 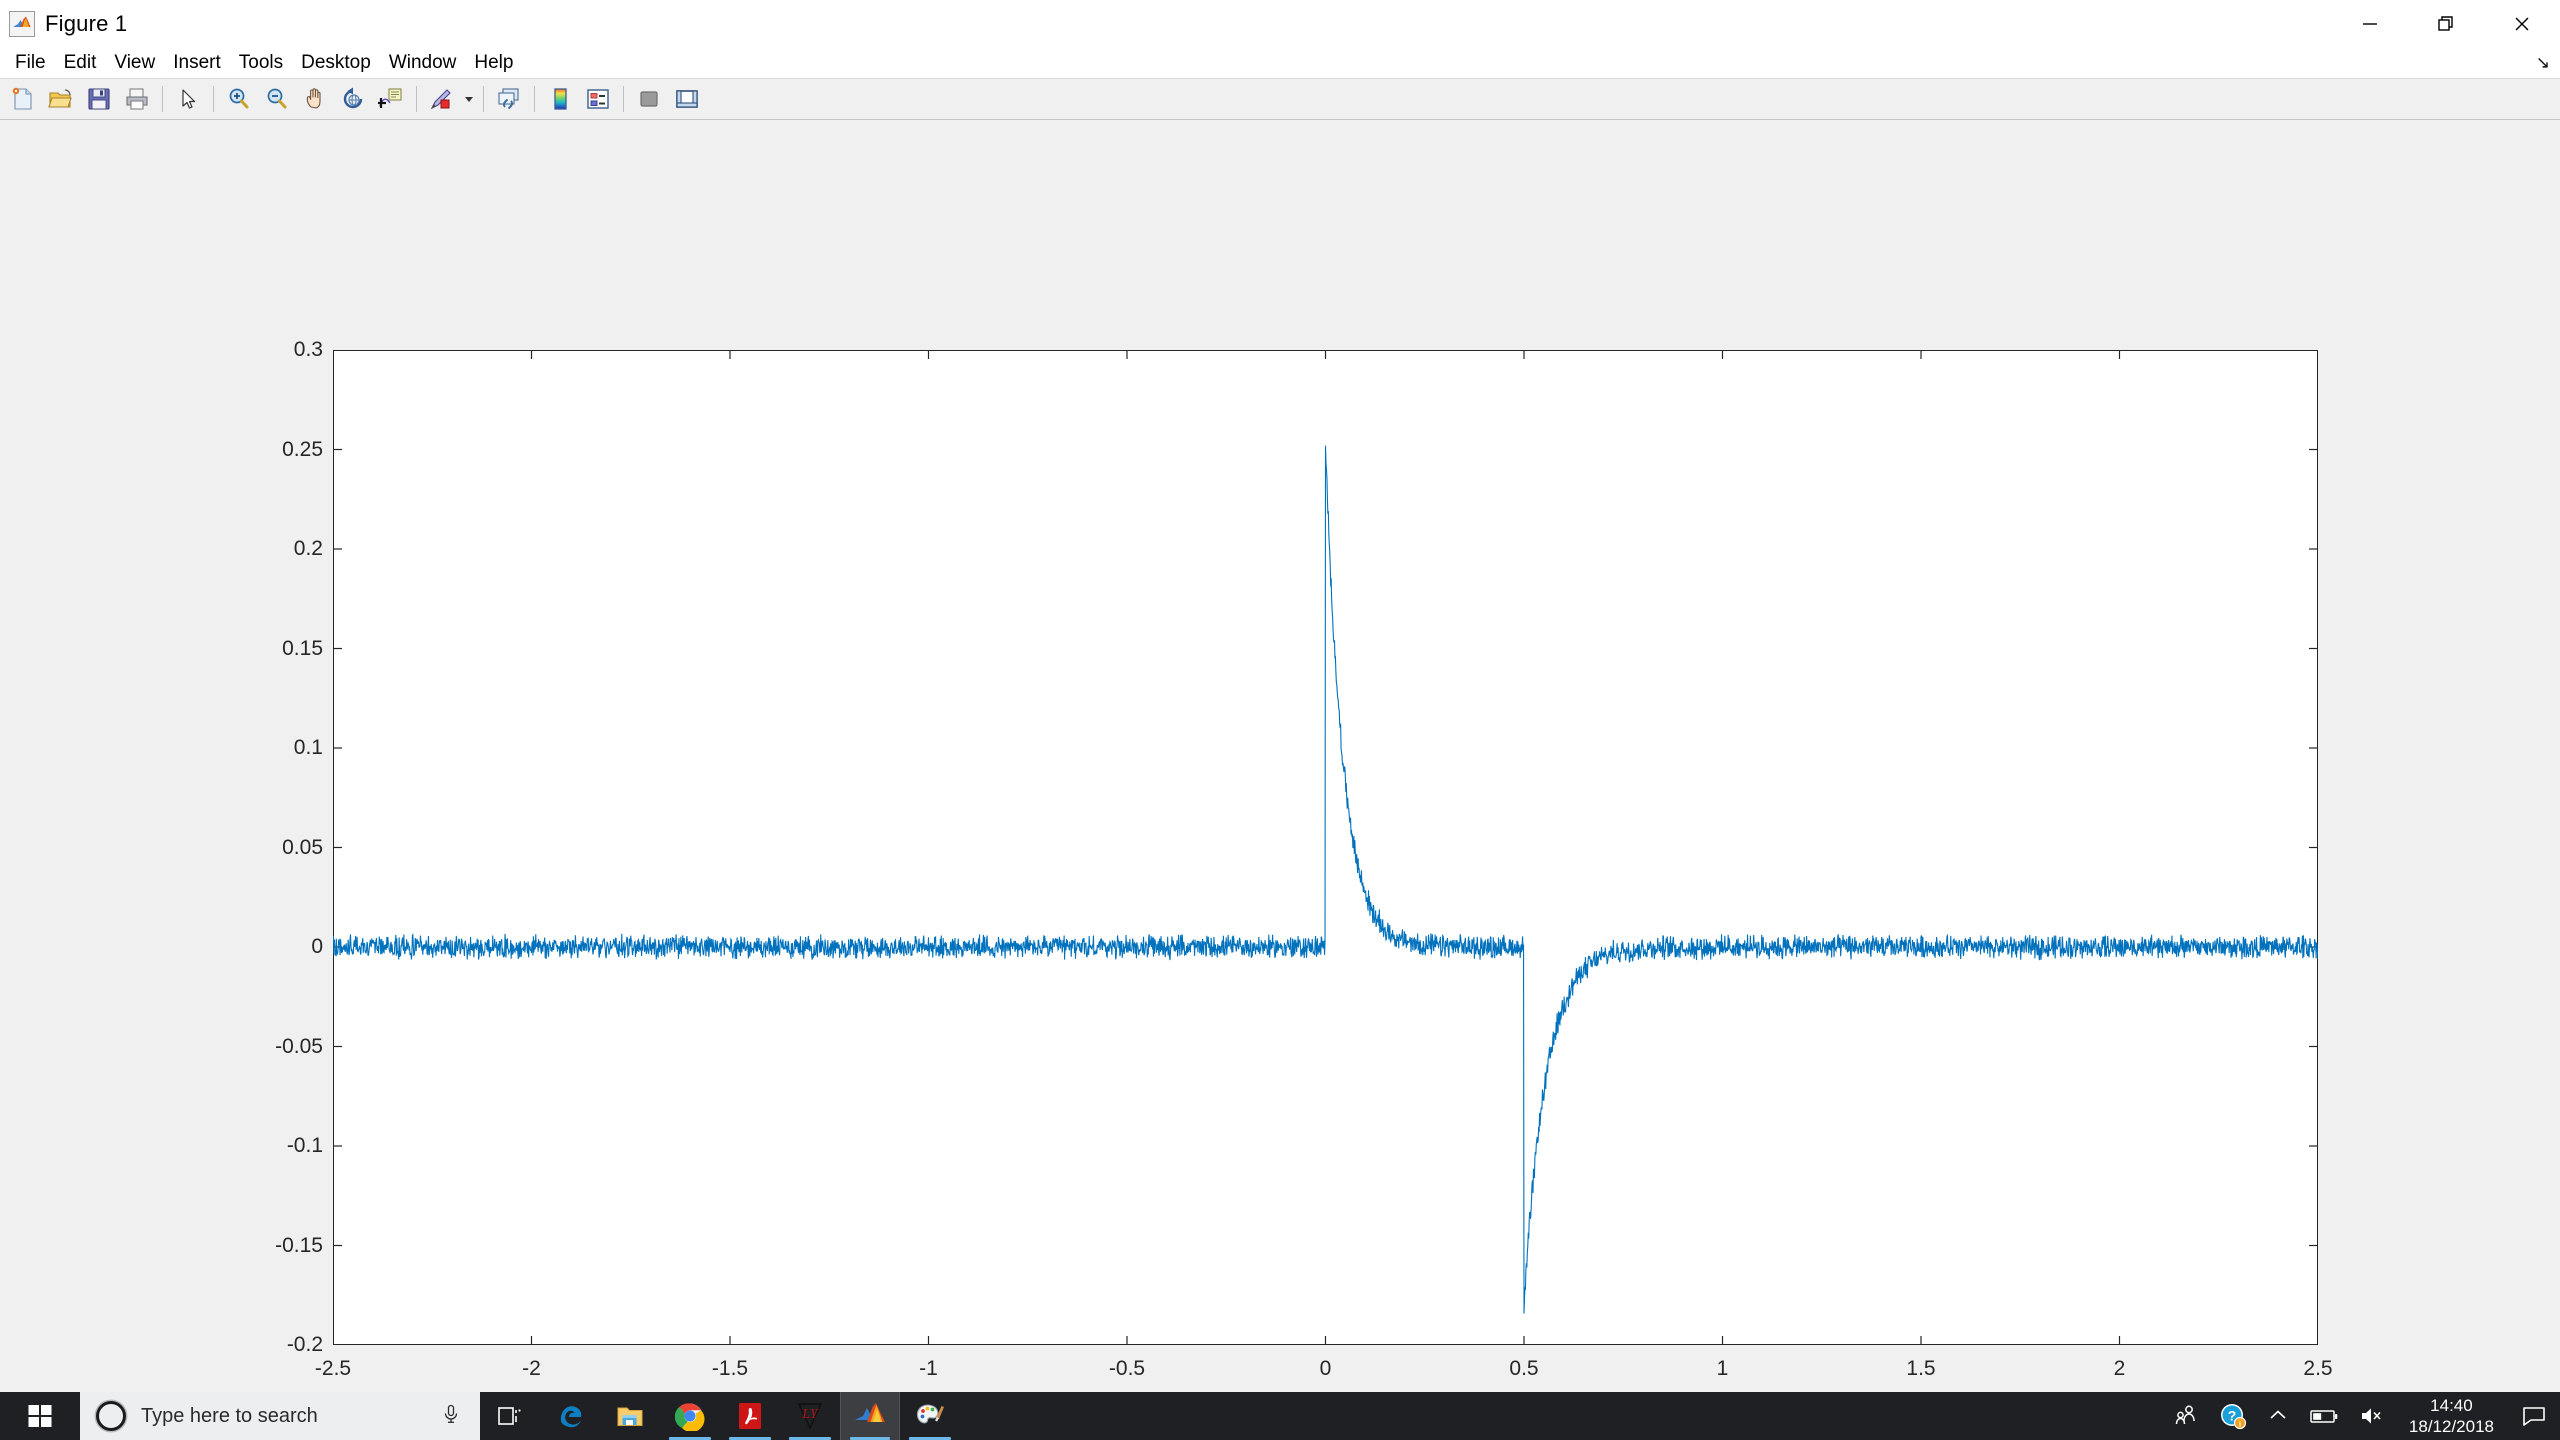 I want to click on y-tick-label: 0.1, so click(x=308, y=747).